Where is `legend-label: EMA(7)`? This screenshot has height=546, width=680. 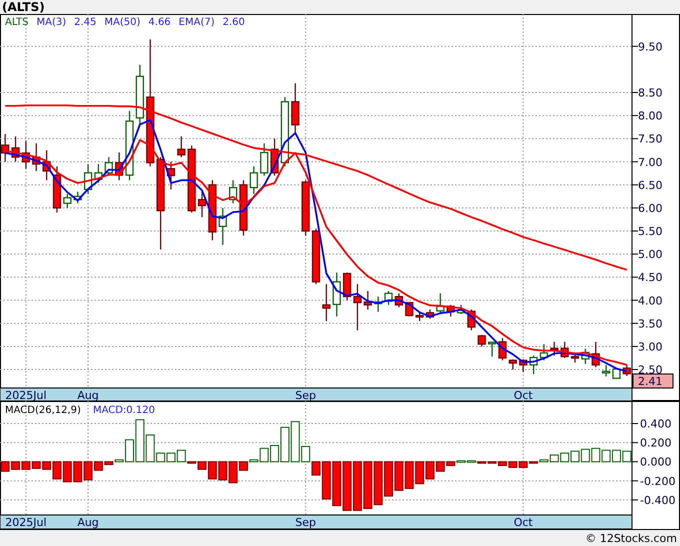 legend-label: EMA(7) is located at coordinates (196, 23).